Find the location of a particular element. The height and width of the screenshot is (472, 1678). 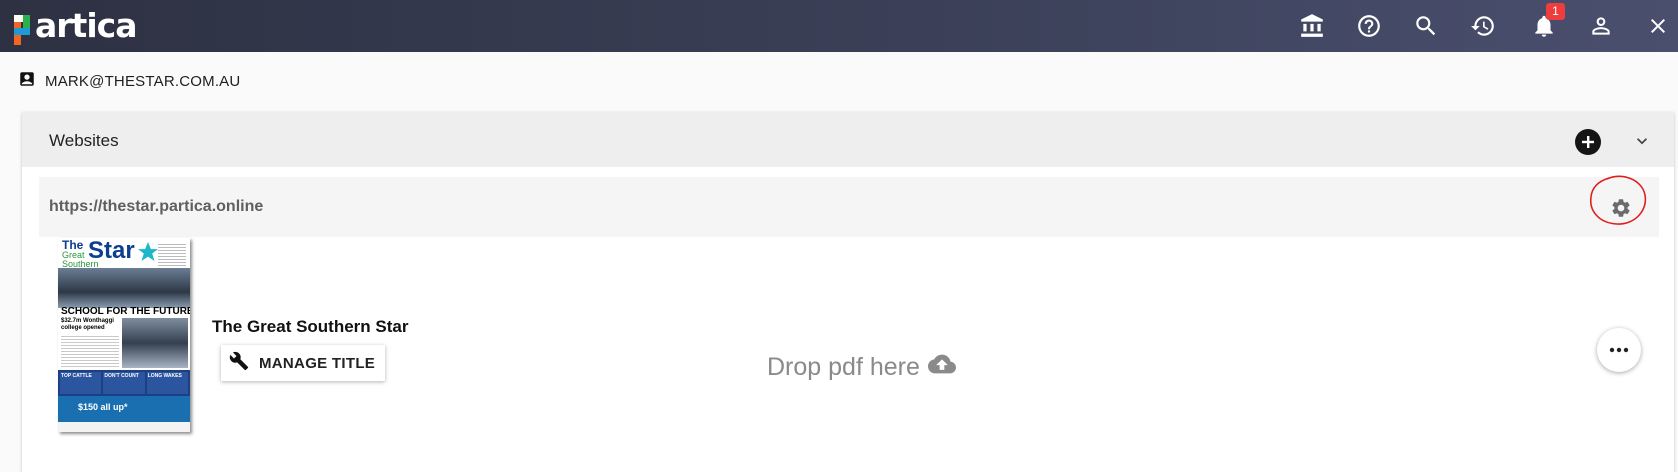

cover-photo-students is located at coordinates (155, 343).